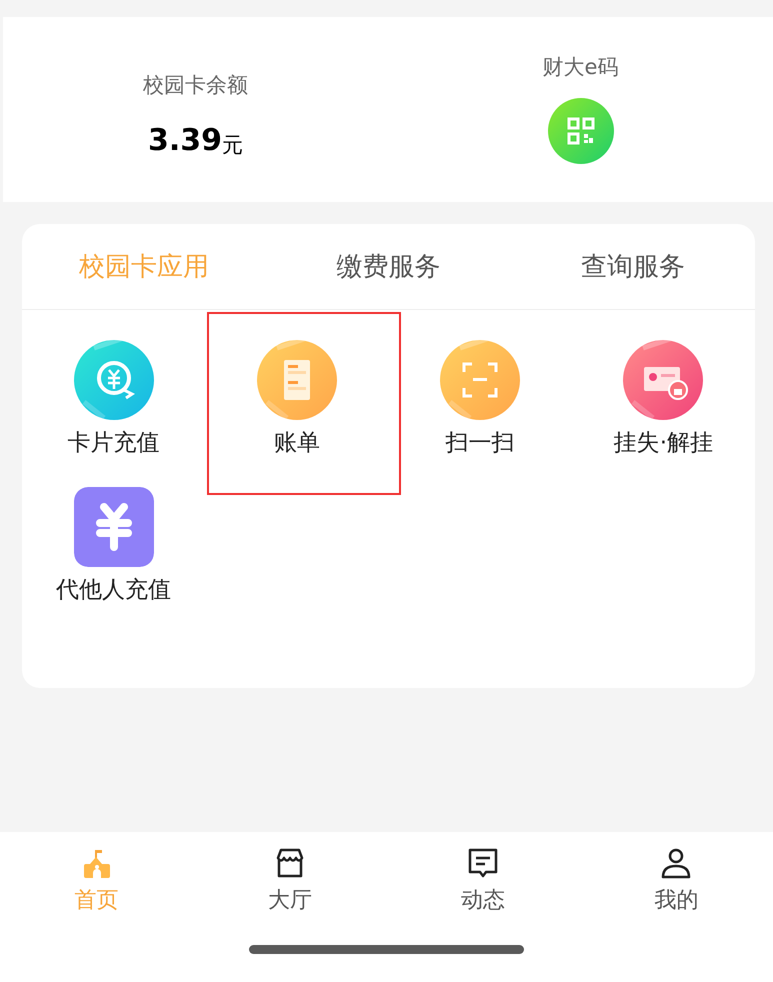  I want to click on yen-icon, so click(114, 527).